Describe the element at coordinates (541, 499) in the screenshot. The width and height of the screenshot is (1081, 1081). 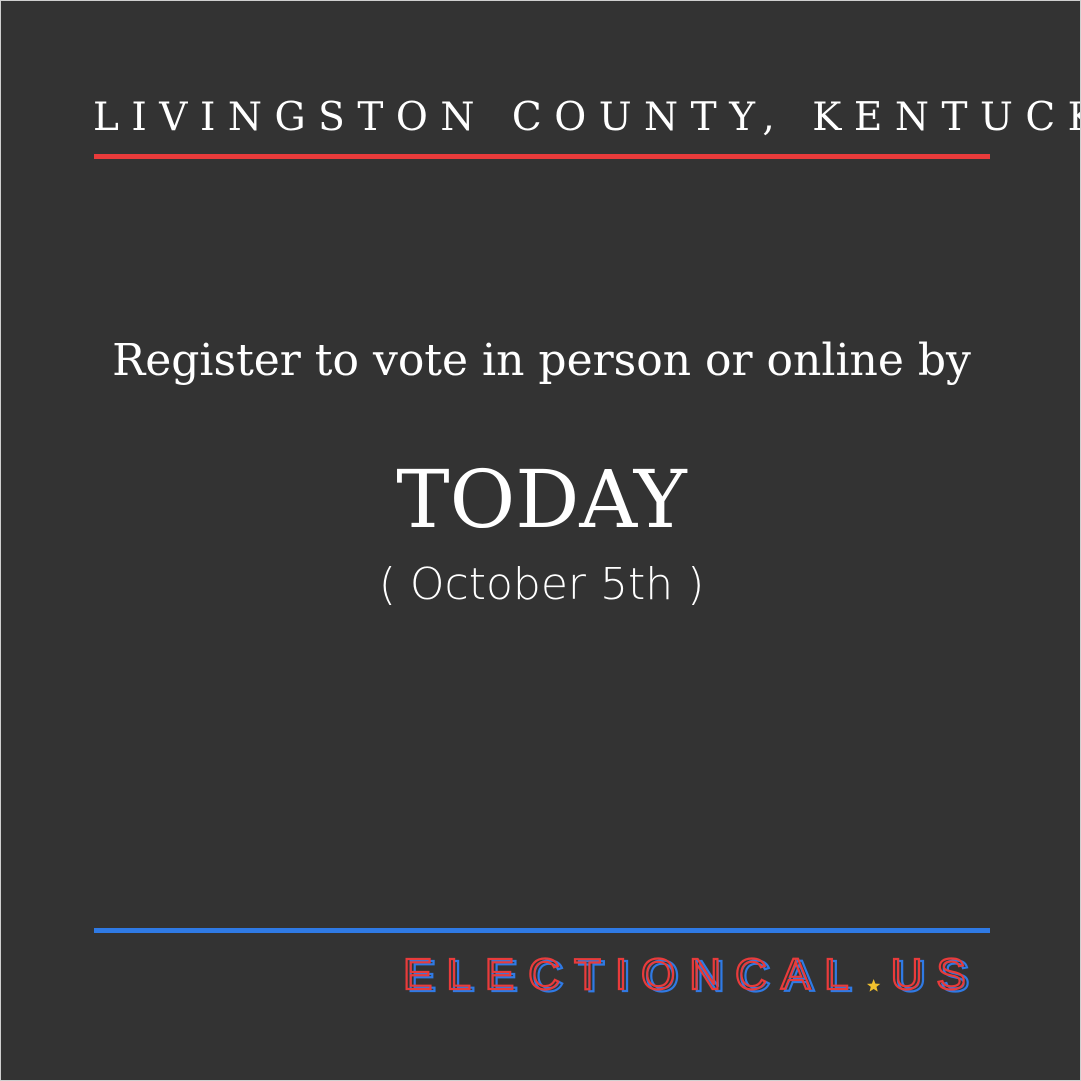
I see `deadline-heading: TODAY` at that location.